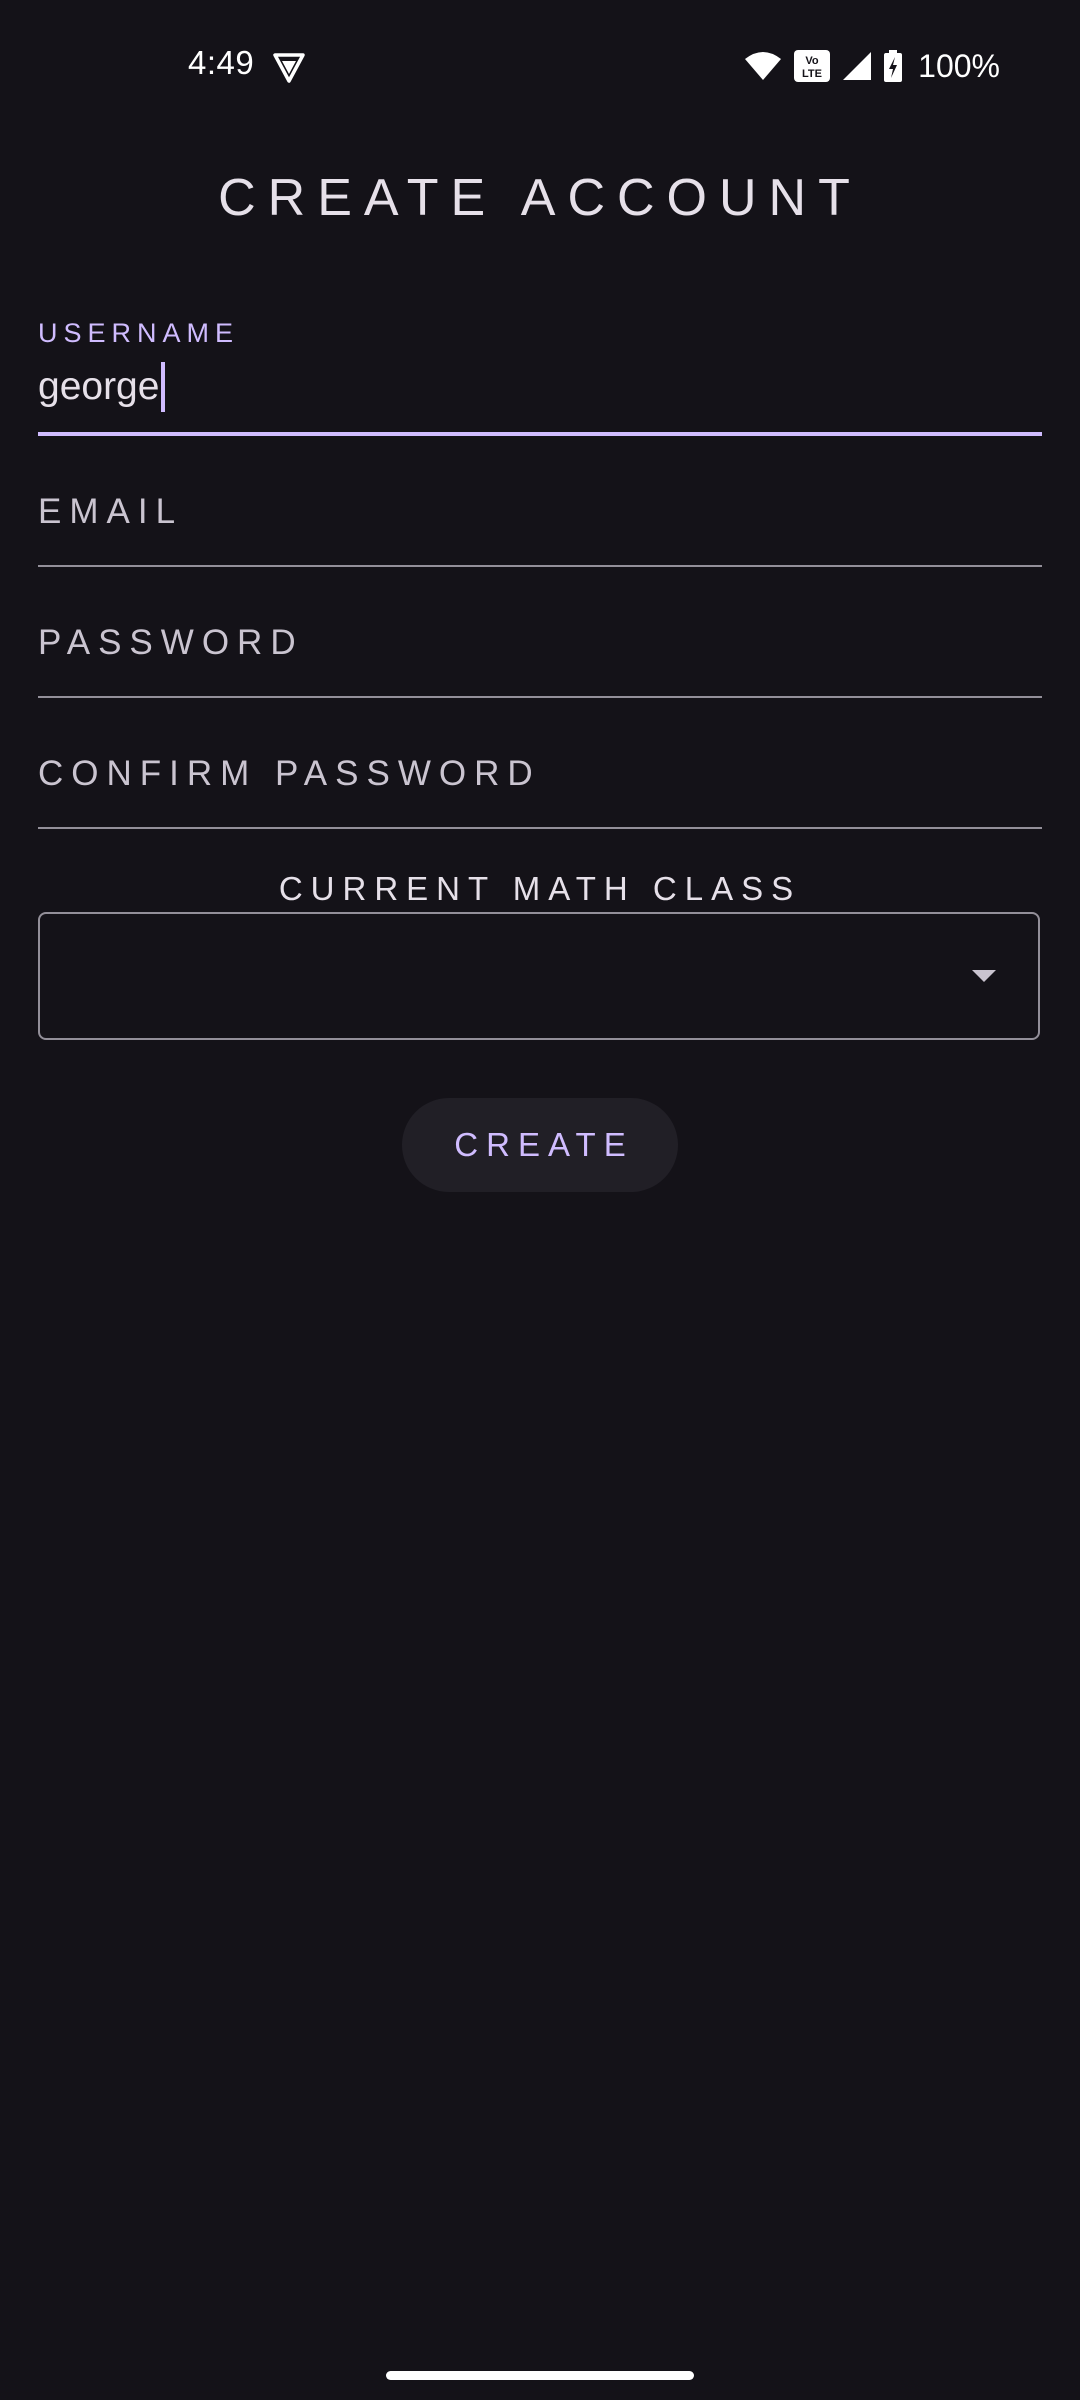 This screenshot has height=2400, width=1080. I want to click on confirm-password-label: CONFIRM PASSWORD, so click(289, 773).